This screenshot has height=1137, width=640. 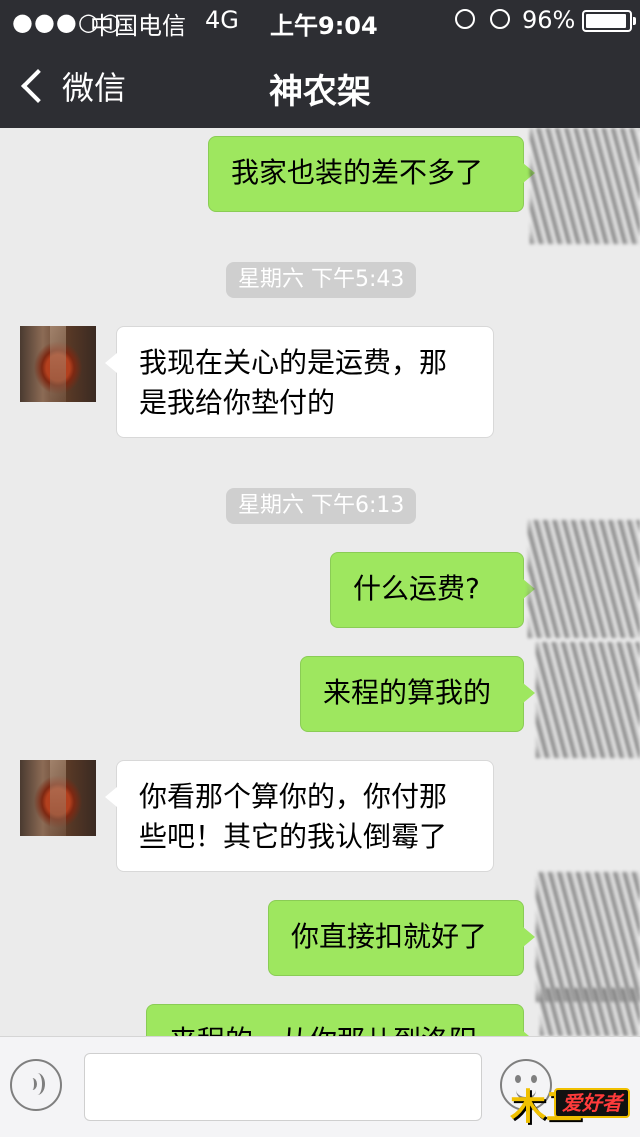 What do you see at coordinates (283, 1087) in the screenshot?
I see `message-input` at bounding box center [283, 1087].